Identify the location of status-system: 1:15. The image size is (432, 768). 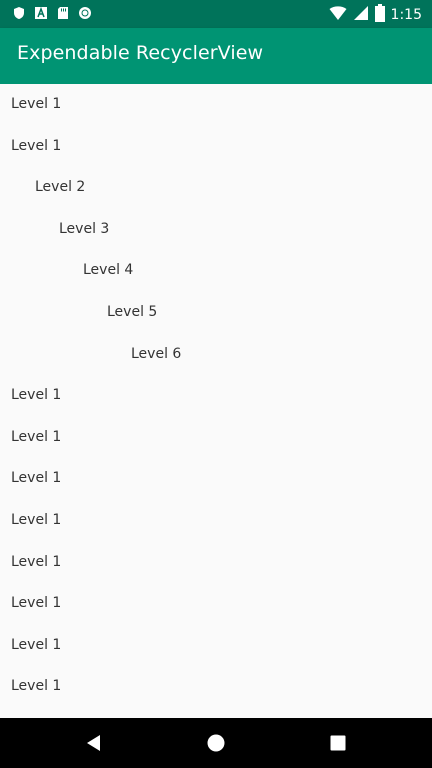
(375, 15).